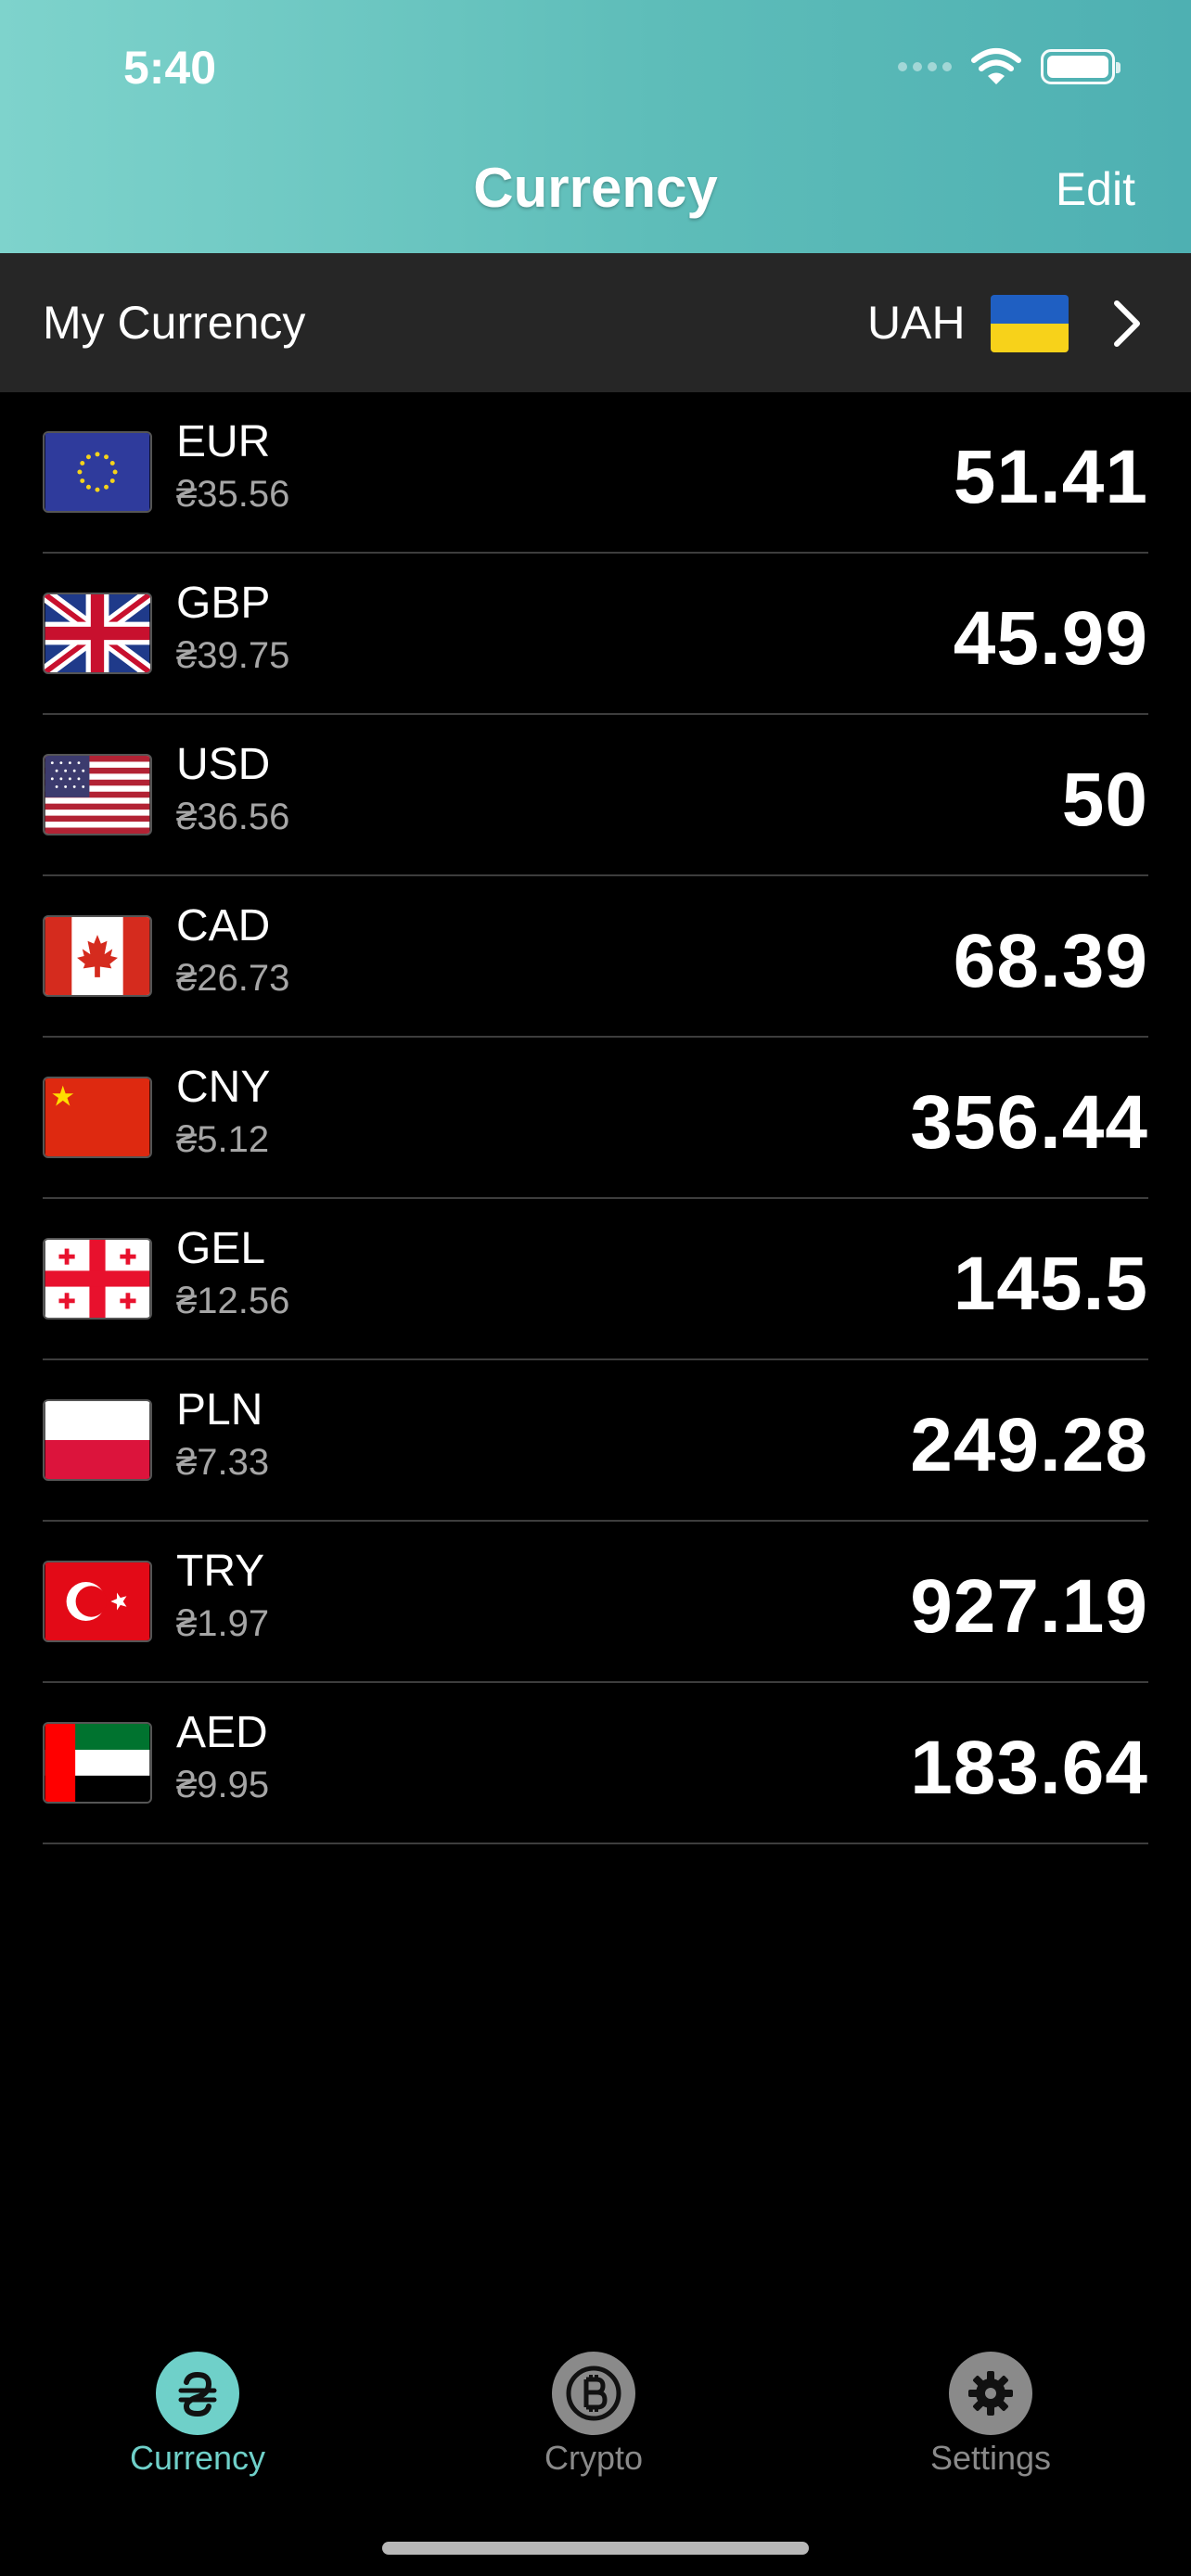  I want to click on my-currency-code: UAH, so click(916, 323).